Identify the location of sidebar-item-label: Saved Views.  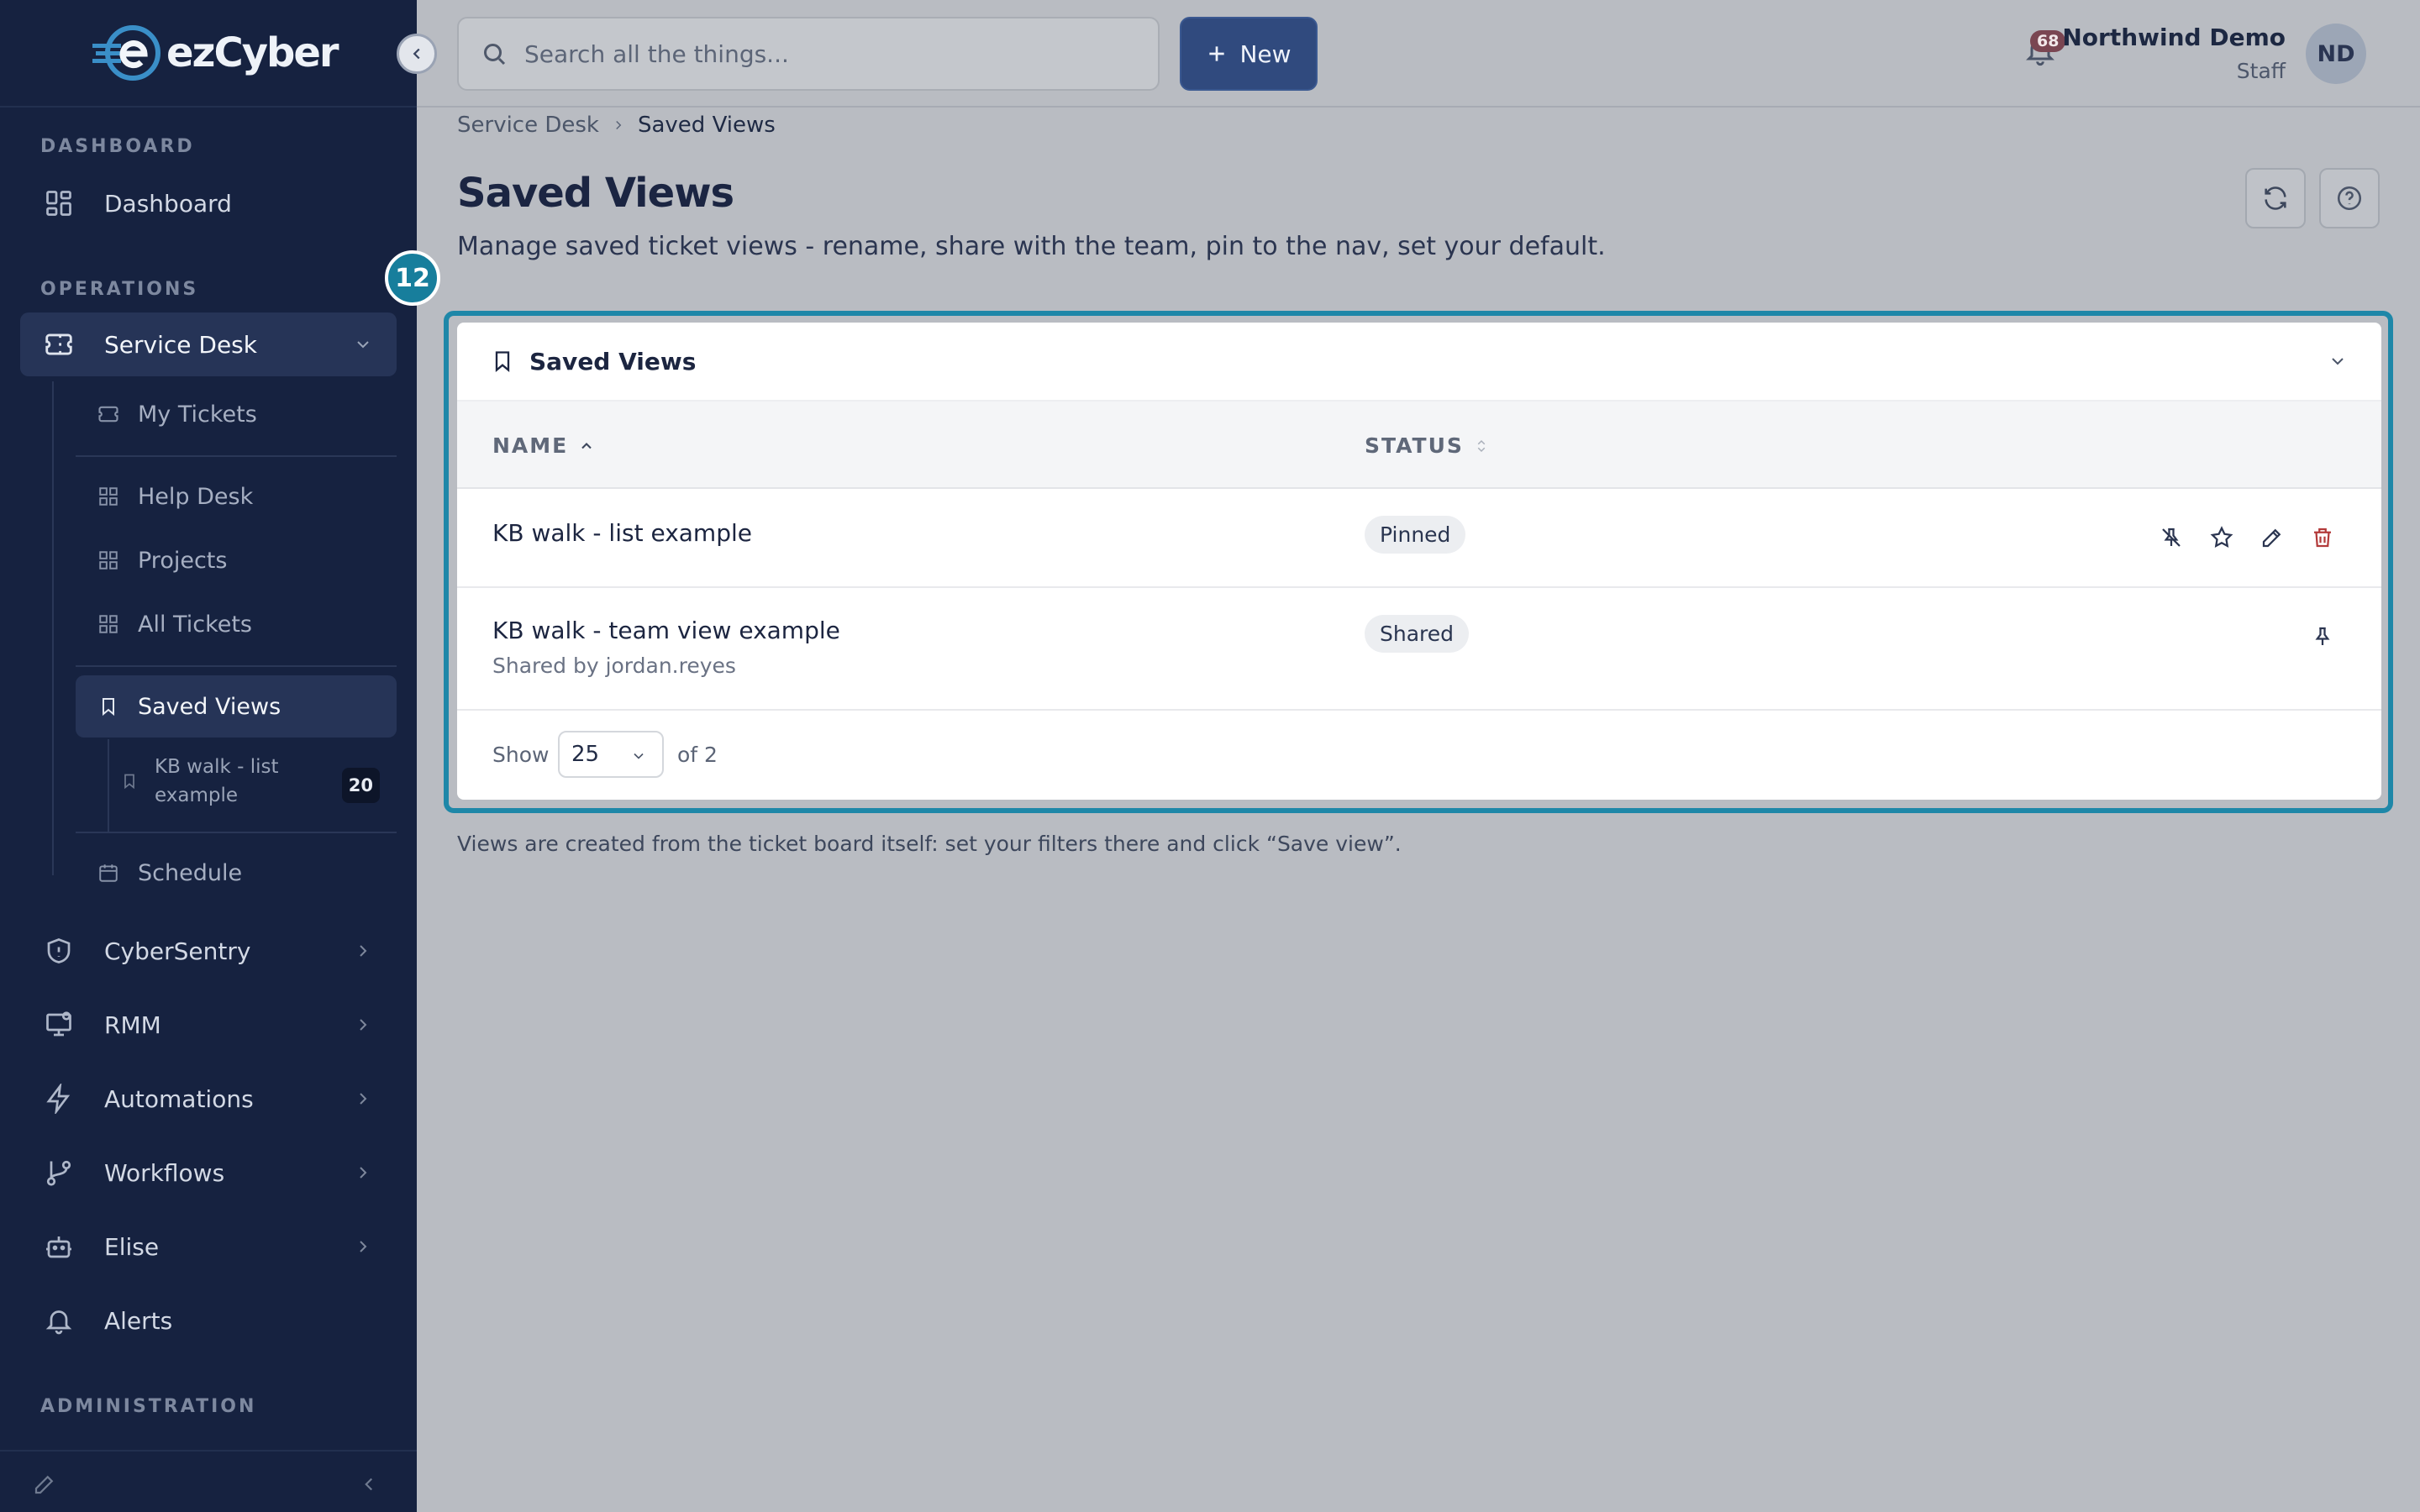
(210, 706).